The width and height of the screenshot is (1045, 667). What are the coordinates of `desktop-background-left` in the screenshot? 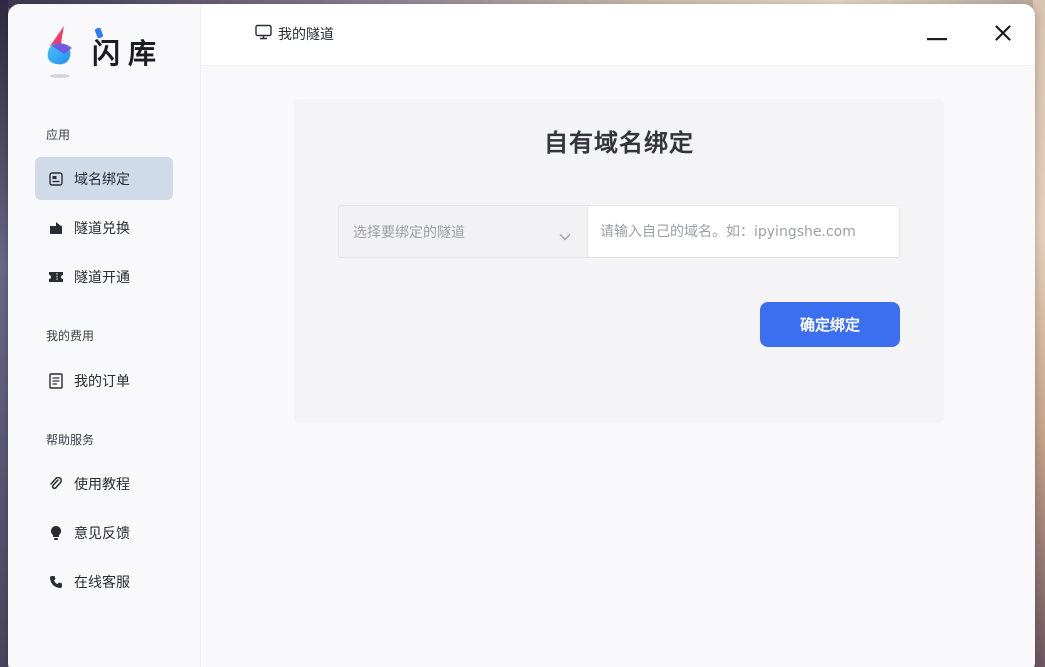 It's located at (4, 333).